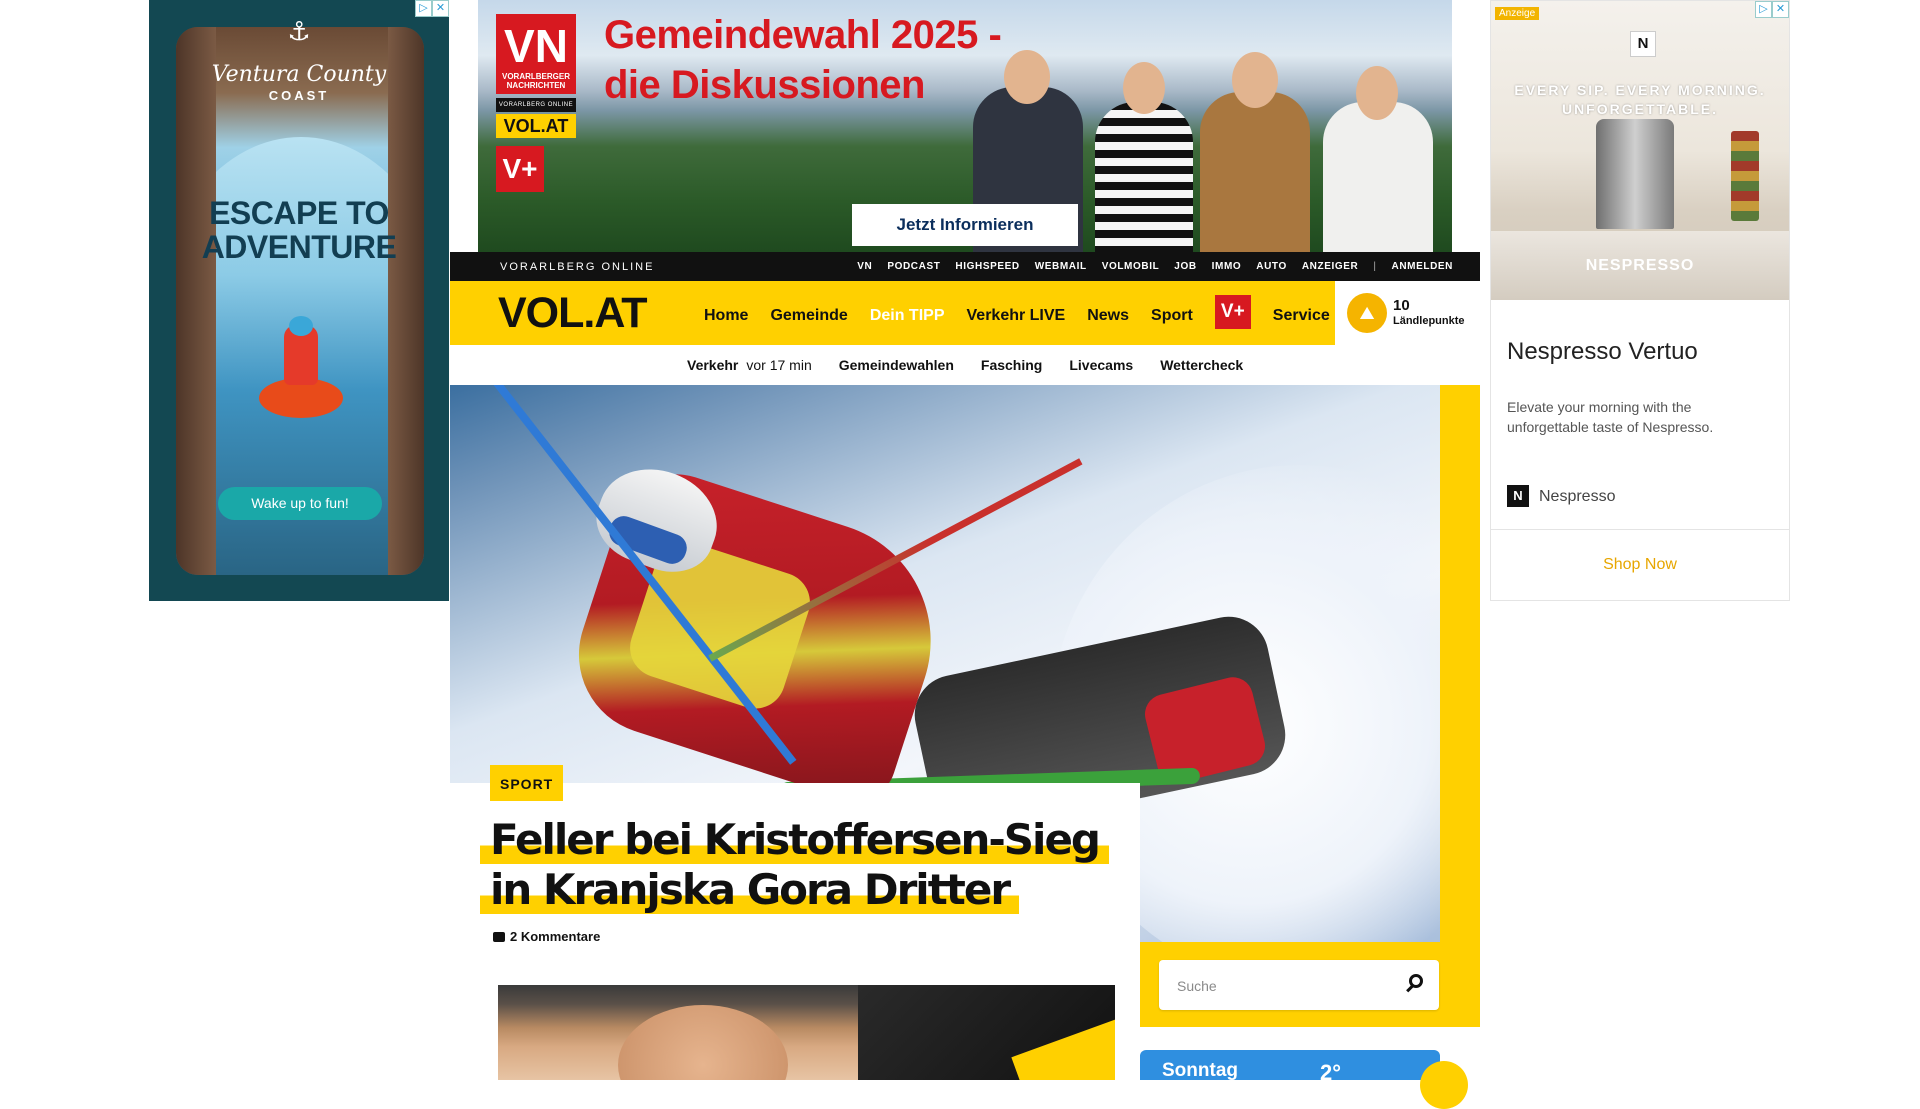 The width and height of the screenshot is (1920, 1109). Describe the element at coordinates (965, 225) in the screenshot. I see `ad-top-cta-button: Jetzt Informieren` at that location.